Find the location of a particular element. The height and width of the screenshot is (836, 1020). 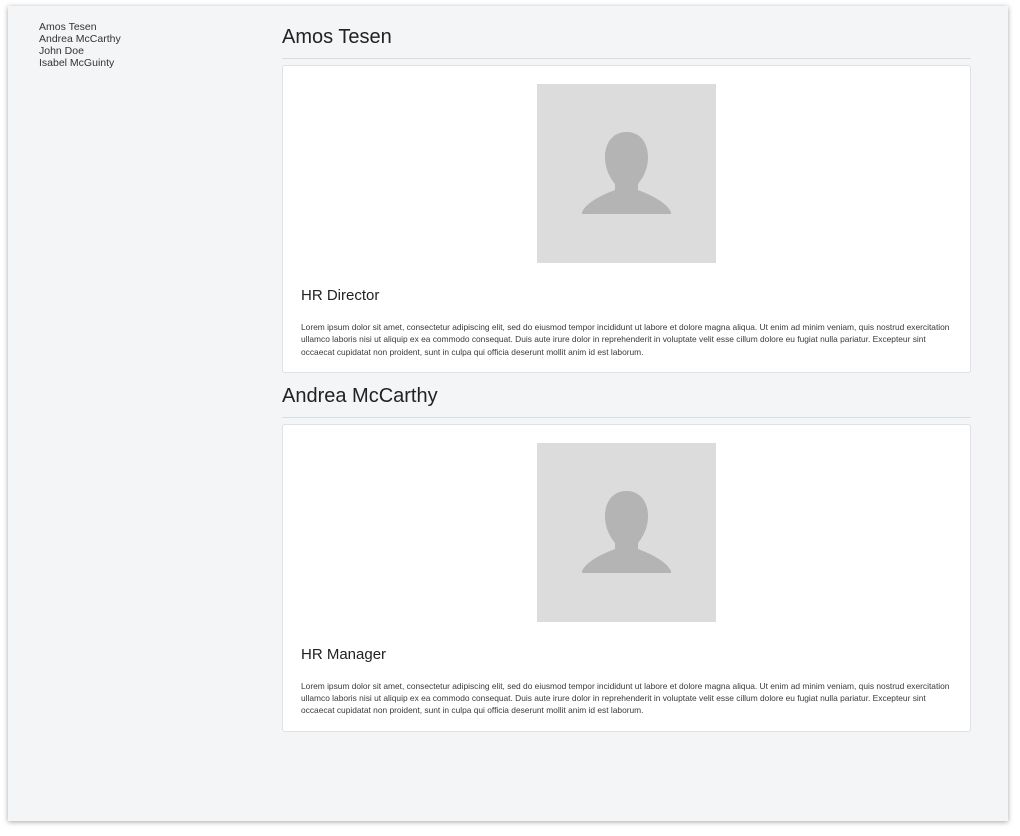

profile-role: HR Manager is located at coordinates (344, 654).